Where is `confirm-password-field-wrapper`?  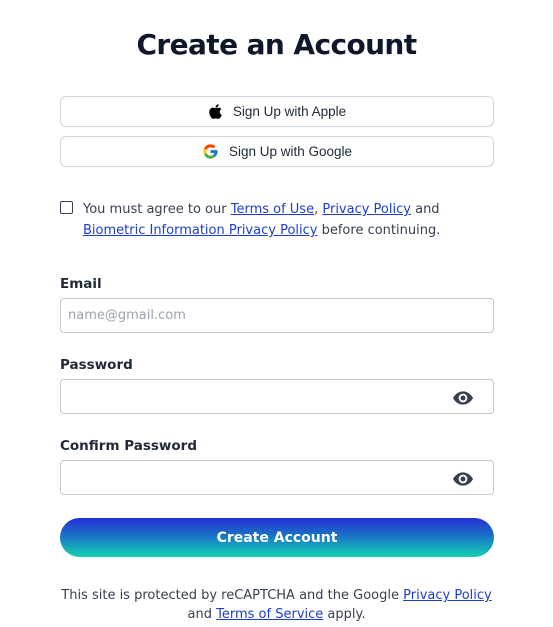 confirm-password-field-wrapper is located at coordinates (277, 477).